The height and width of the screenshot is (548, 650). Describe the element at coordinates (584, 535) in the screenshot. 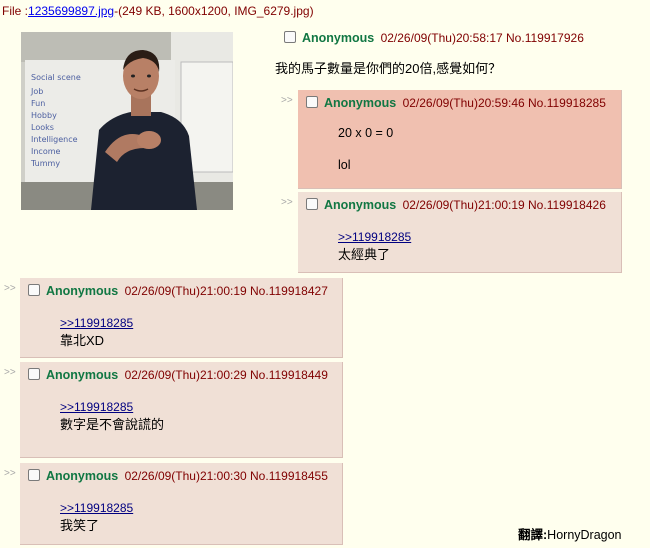

I see `credit-name: HornyDragon` at that location.